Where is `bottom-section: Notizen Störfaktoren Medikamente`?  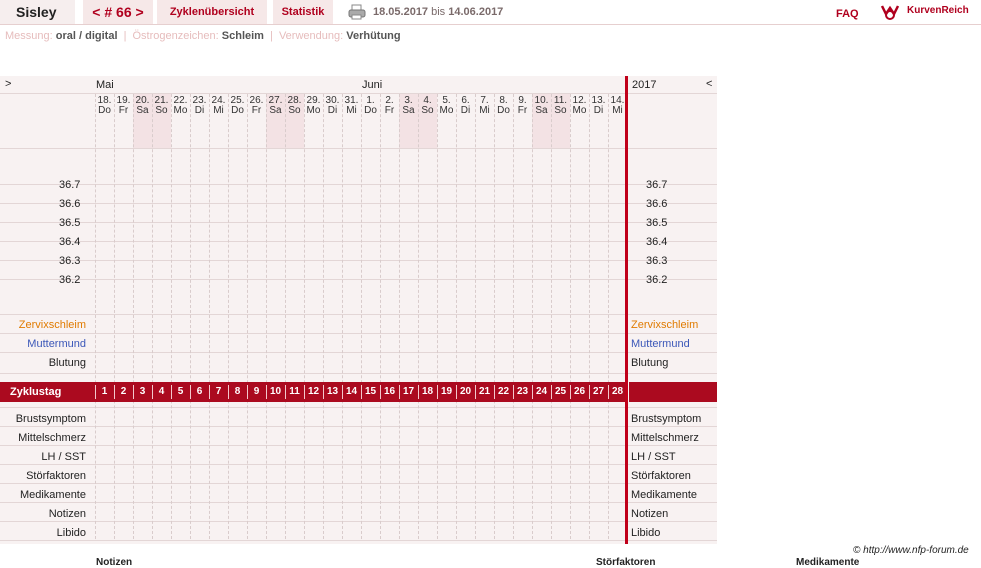
bottom-section: Notizen Störfaktoren Medikamente is located at coordinates (490, 562).